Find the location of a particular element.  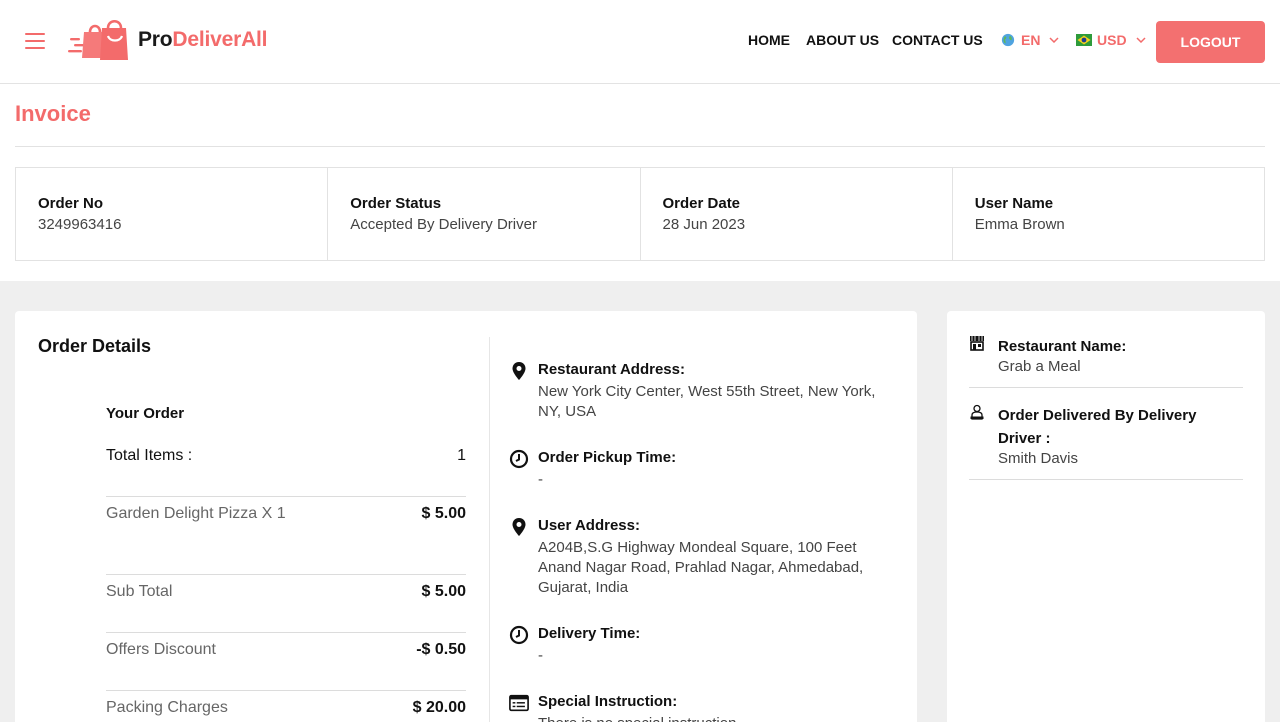

store-icon is located at coordinates (977, 343).